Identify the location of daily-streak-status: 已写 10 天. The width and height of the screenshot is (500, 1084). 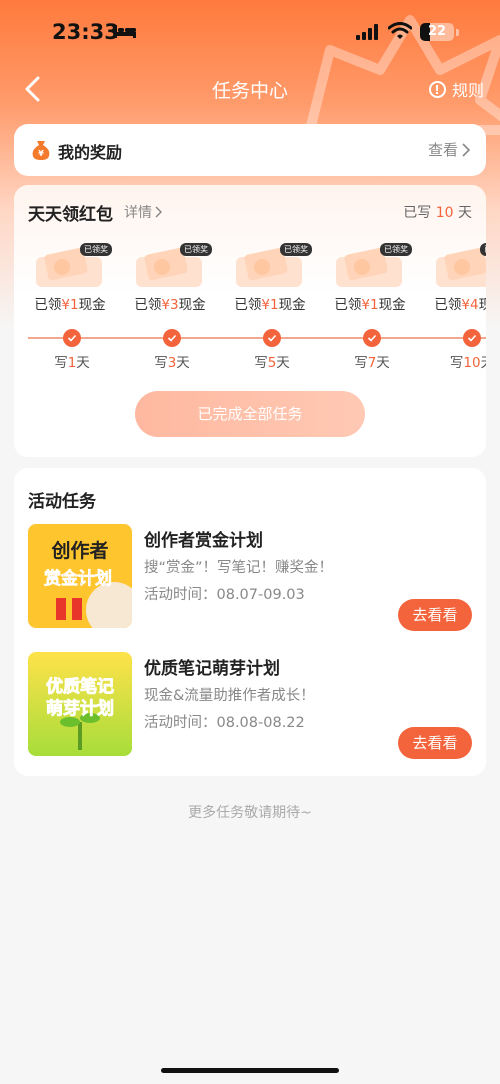
(437, 212).